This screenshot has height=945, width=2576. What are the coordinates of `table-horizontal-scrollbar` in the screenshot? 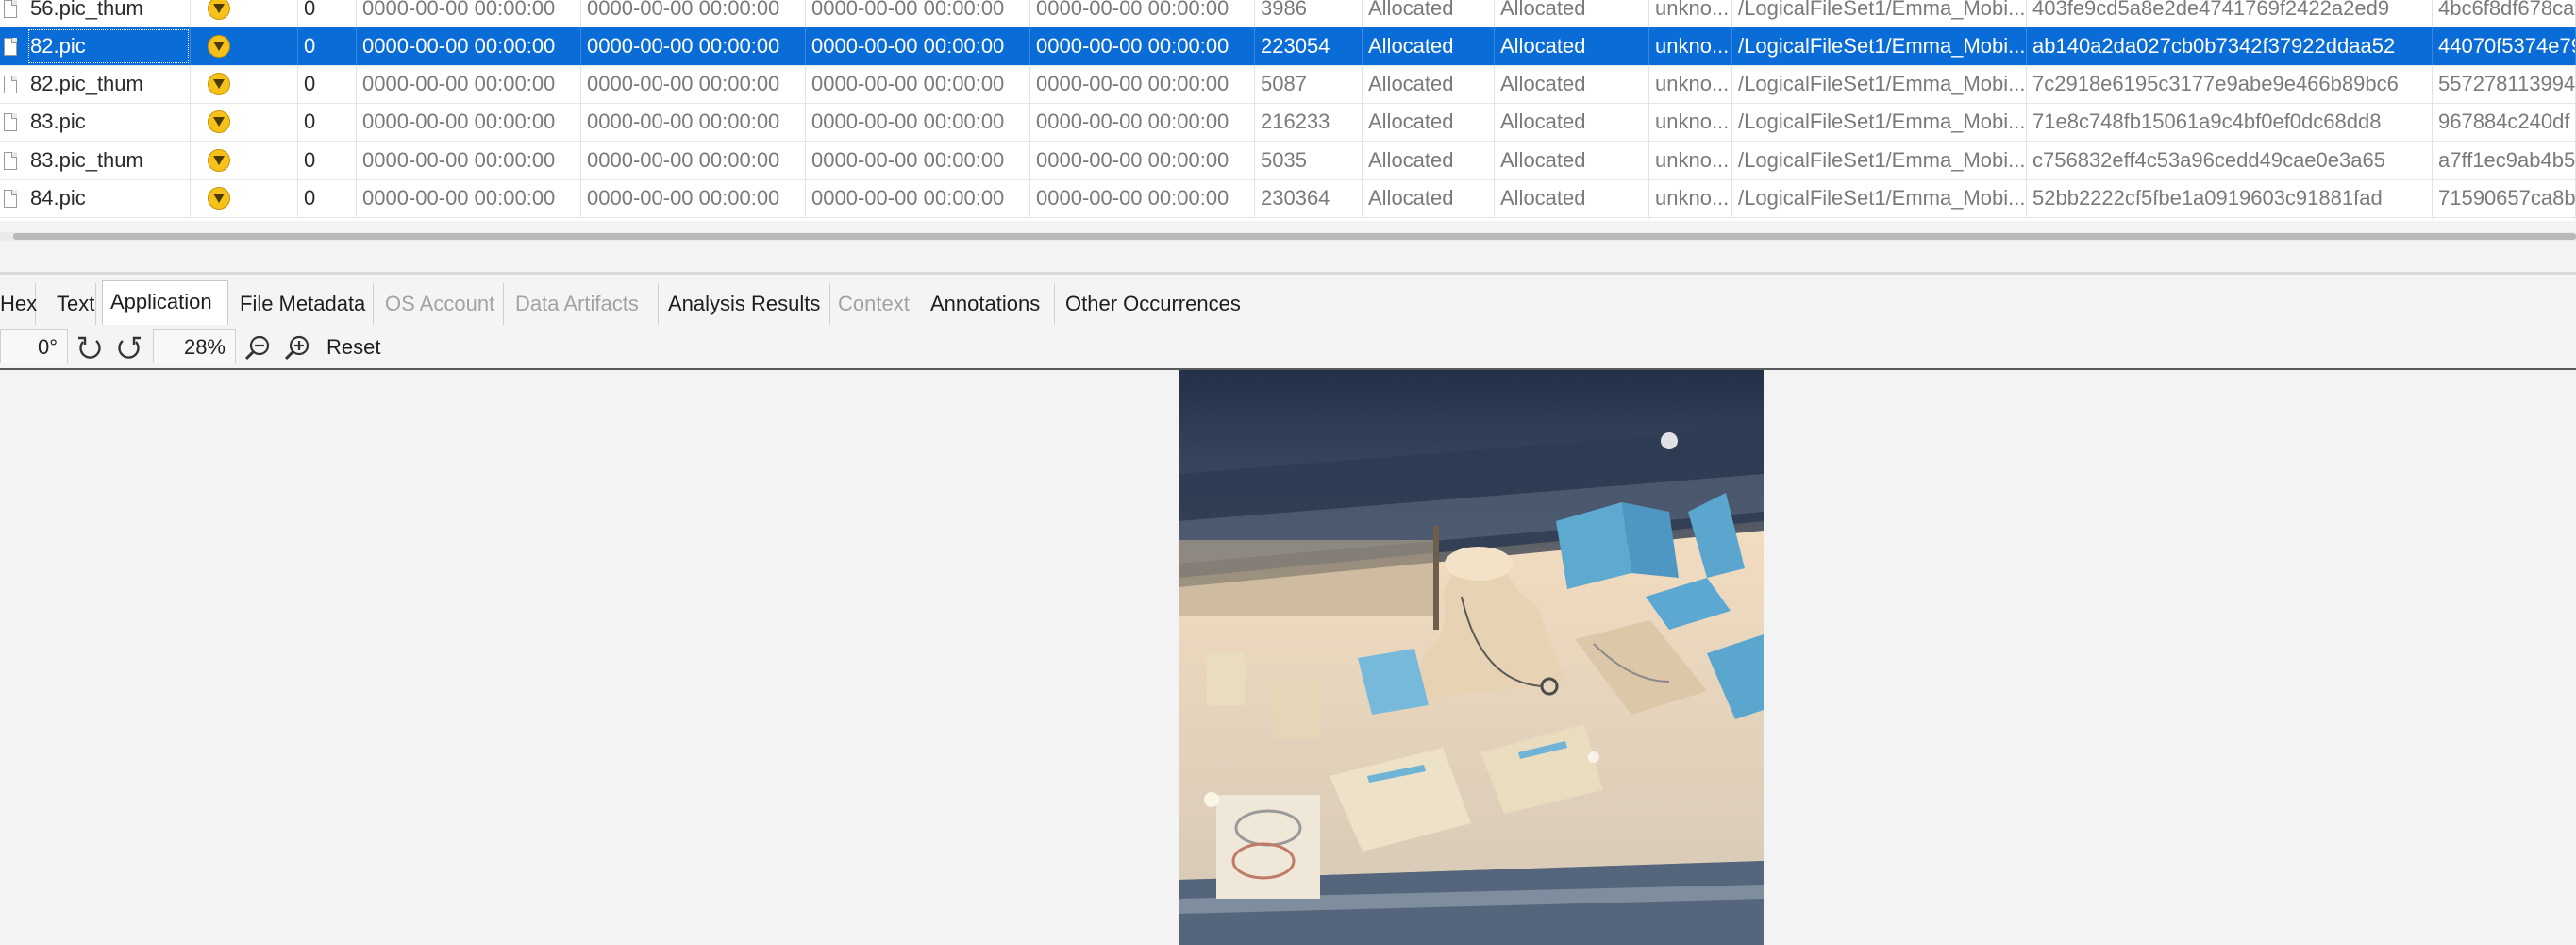 It's located at (1288, 236).